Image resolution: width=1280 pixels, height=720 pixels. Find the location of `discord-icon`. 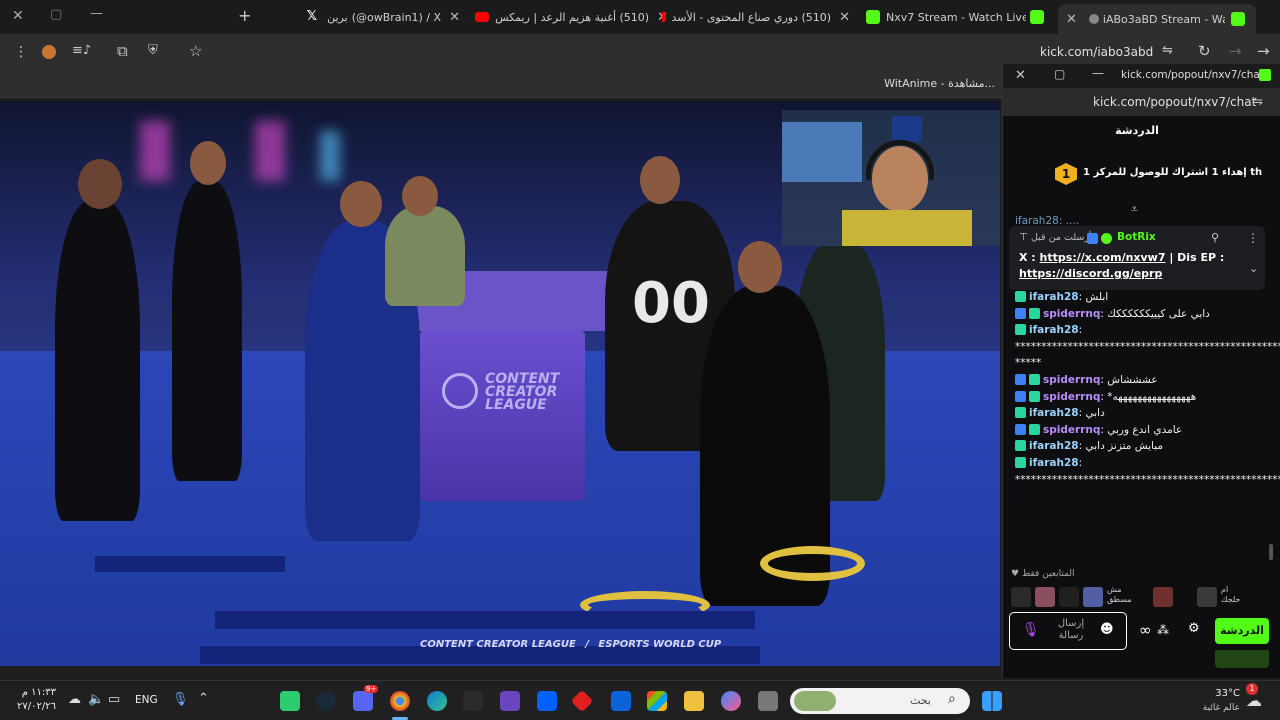

discord-icon is located at coordinates (363, 701).